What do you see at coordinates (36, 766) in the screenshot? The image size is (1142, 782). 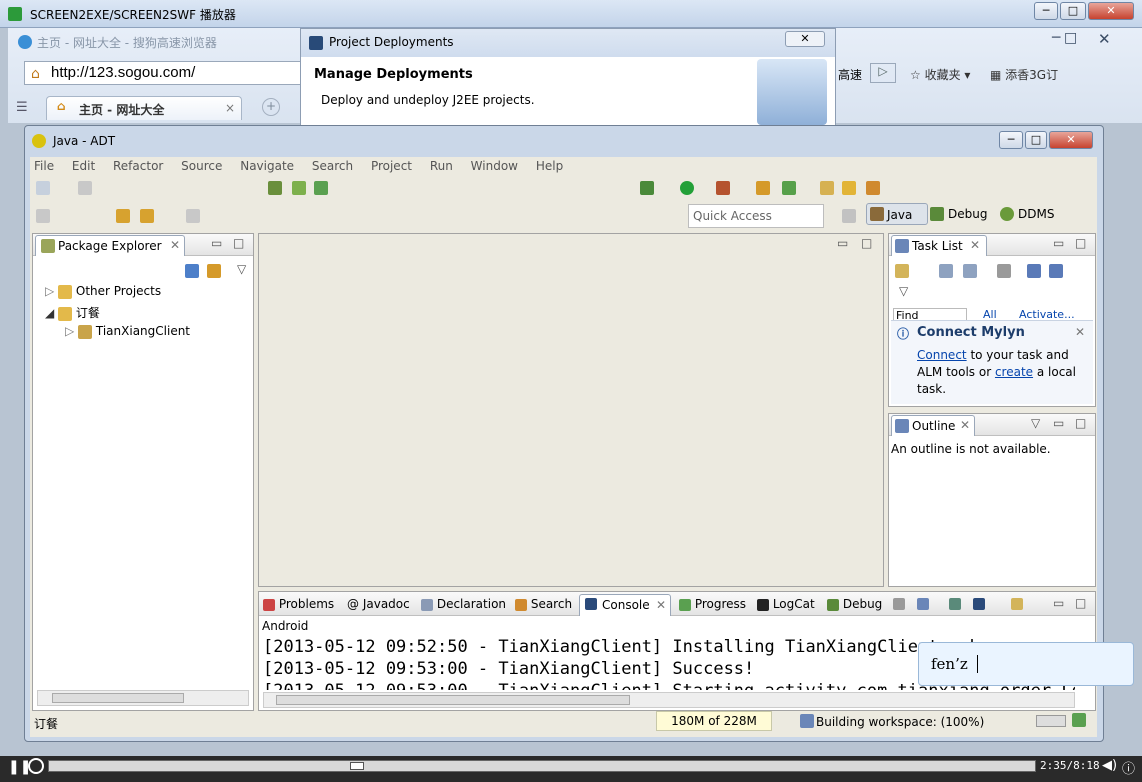 I see `stop-icon` at bounding box center [36, 766].